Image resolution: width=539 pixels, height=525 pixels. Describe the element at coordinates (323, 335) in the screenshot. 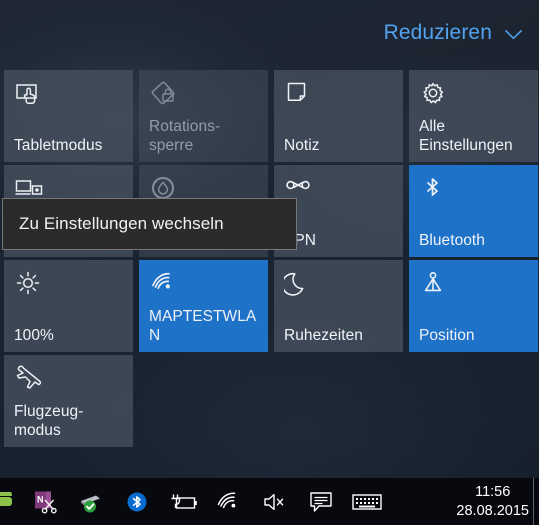

I see `quick-action-label: Ruhezeiten` at that location.